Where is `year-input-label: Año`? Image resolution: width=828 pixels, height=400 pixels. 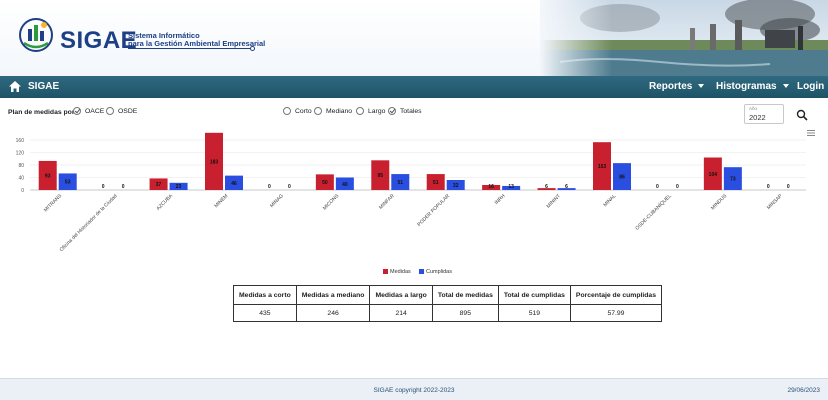
year-input-label: Año is located at coordinates (753, 108).